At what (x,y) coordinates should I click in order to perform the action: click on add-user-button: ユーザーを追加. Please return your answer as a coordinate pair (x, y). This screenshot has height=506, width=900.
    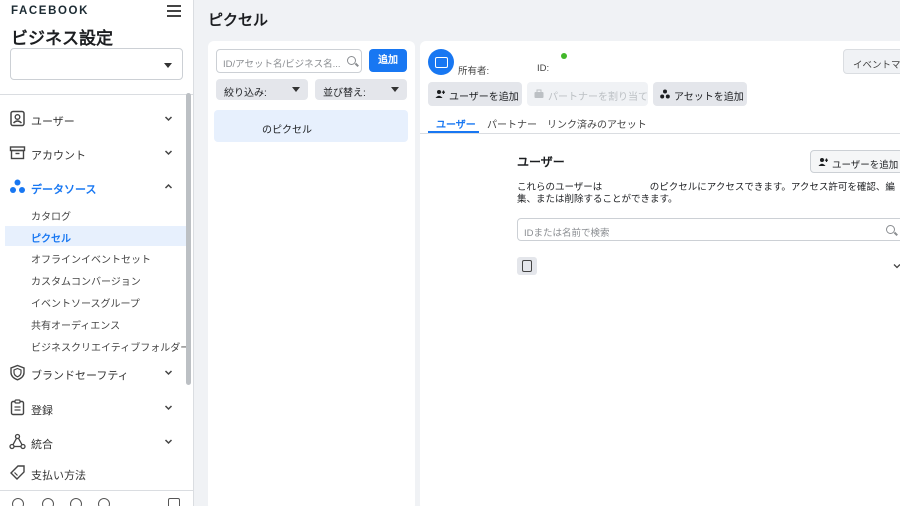
    Looking at the image, I should click on (475, 94).